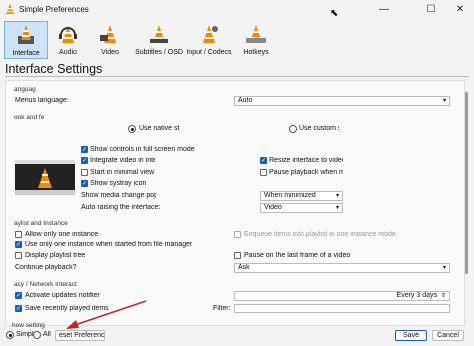 This screenshot has width=474, height=346. I want to click on continue-playback-label: Continue playback?, so click(46, 267).